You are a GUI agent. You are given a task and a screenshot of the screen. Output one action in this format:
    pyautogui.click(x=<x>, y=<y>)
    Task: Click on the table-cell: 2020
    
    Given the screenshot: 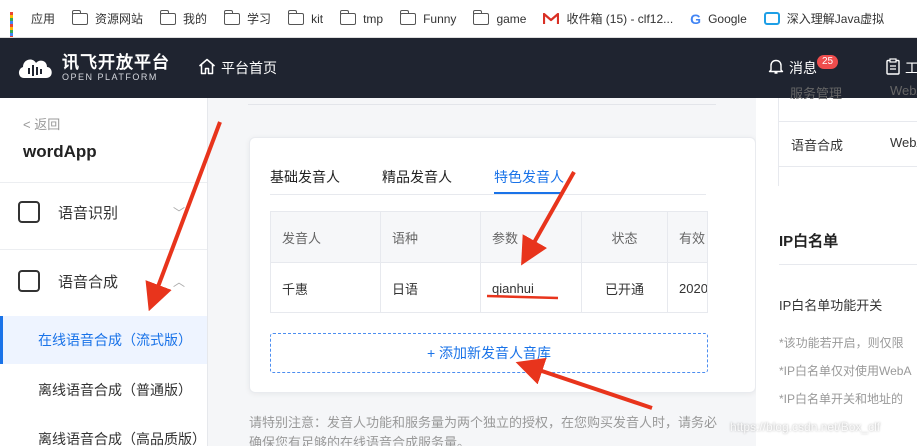 What is the action you would take?
    pyautogui.click(x=693, y=288)
    